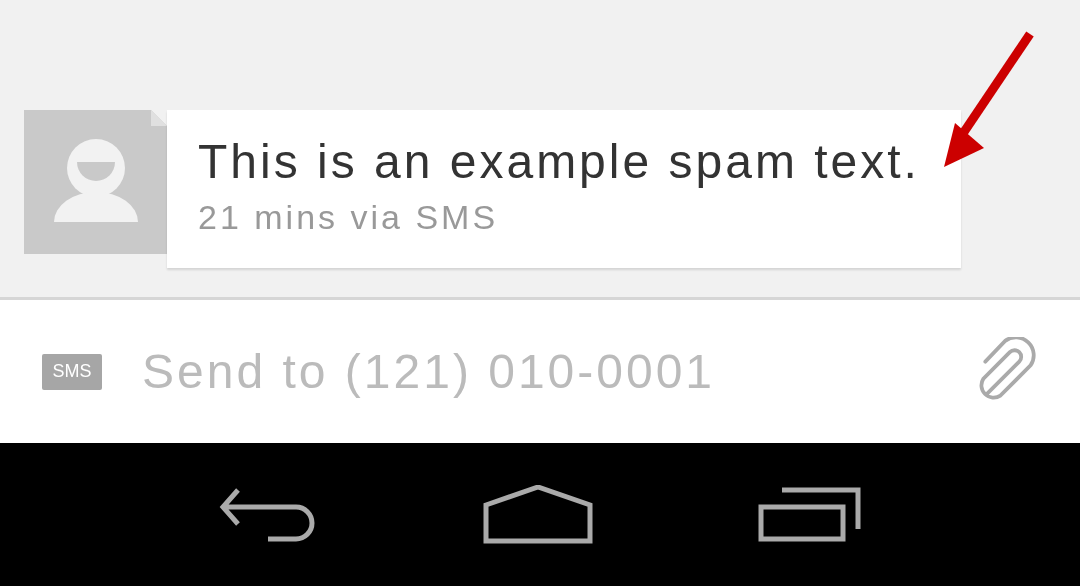 The image size is (1080, 586). What do you see at coordinates (72, 371) in the screenshot?
I see `sms-badge: SMS` at bounding box center [72, 371].